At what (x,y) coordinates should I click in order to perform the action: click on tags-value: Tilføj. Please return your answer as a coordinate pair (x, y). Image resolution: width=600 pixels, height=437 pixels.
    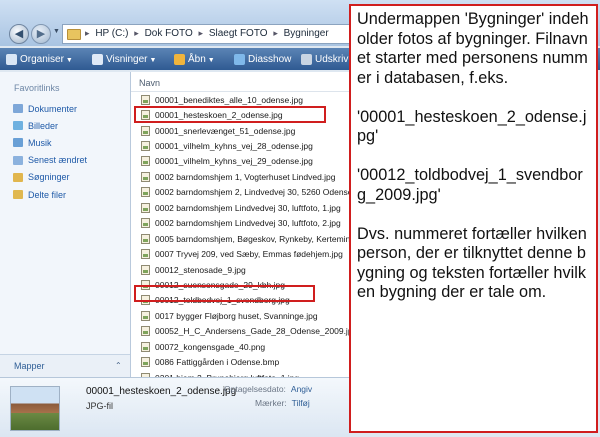
    Looking at the image, I should click on (301, 403).